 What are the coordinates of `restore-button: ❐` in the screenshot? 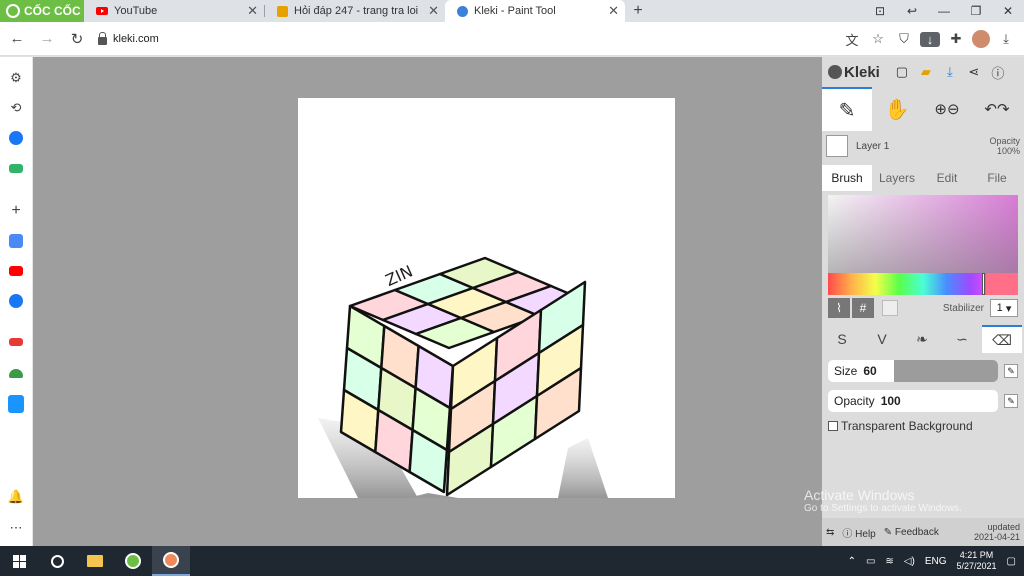 It's located at (976, 11).